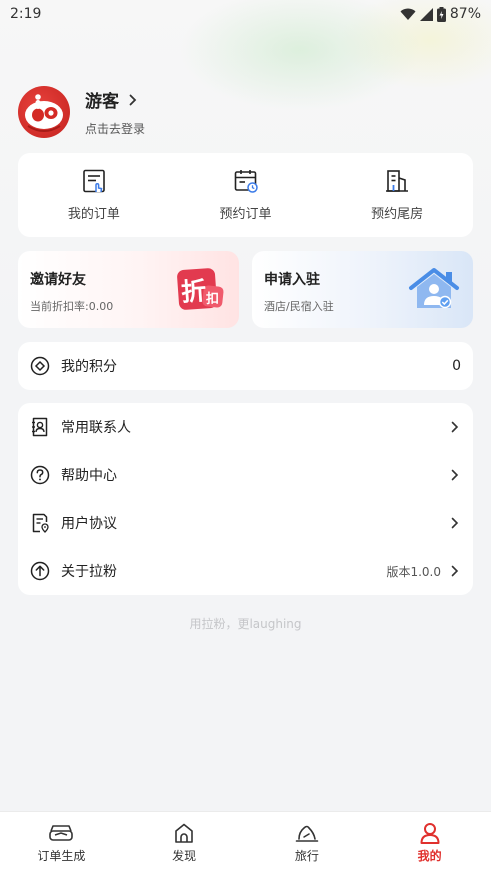  Describe the element at coordinates (362, 289) in the screenshot. I see `apply-settle-card: 申请入驻 酒店/民宿入驻` at that location.